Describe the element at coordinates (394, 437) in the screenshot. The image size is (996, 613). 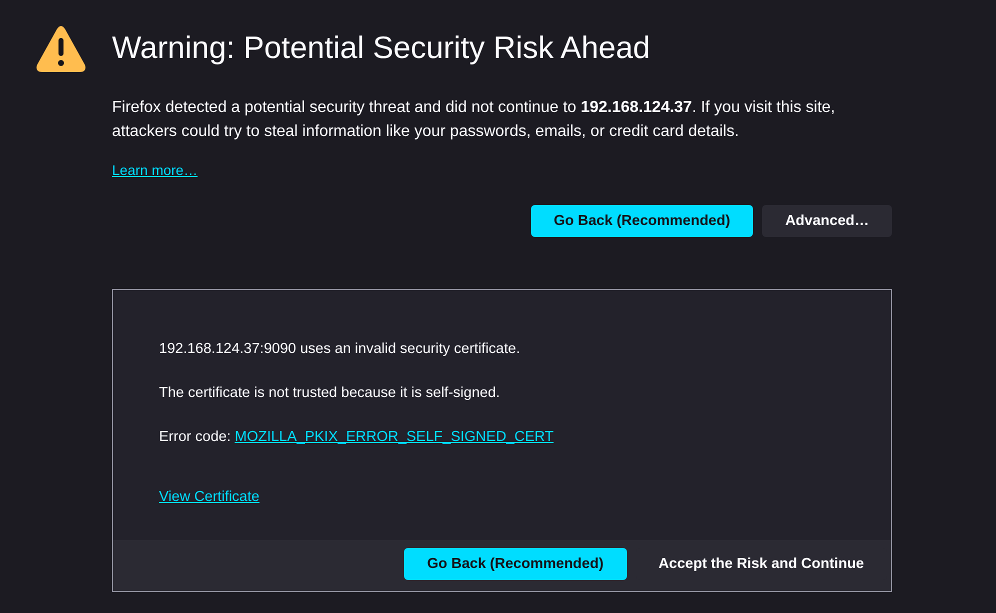
I see `error-code-link: MOZILLA_PKIX_ERROR_SELF_SIGNED_CERT` at that location.